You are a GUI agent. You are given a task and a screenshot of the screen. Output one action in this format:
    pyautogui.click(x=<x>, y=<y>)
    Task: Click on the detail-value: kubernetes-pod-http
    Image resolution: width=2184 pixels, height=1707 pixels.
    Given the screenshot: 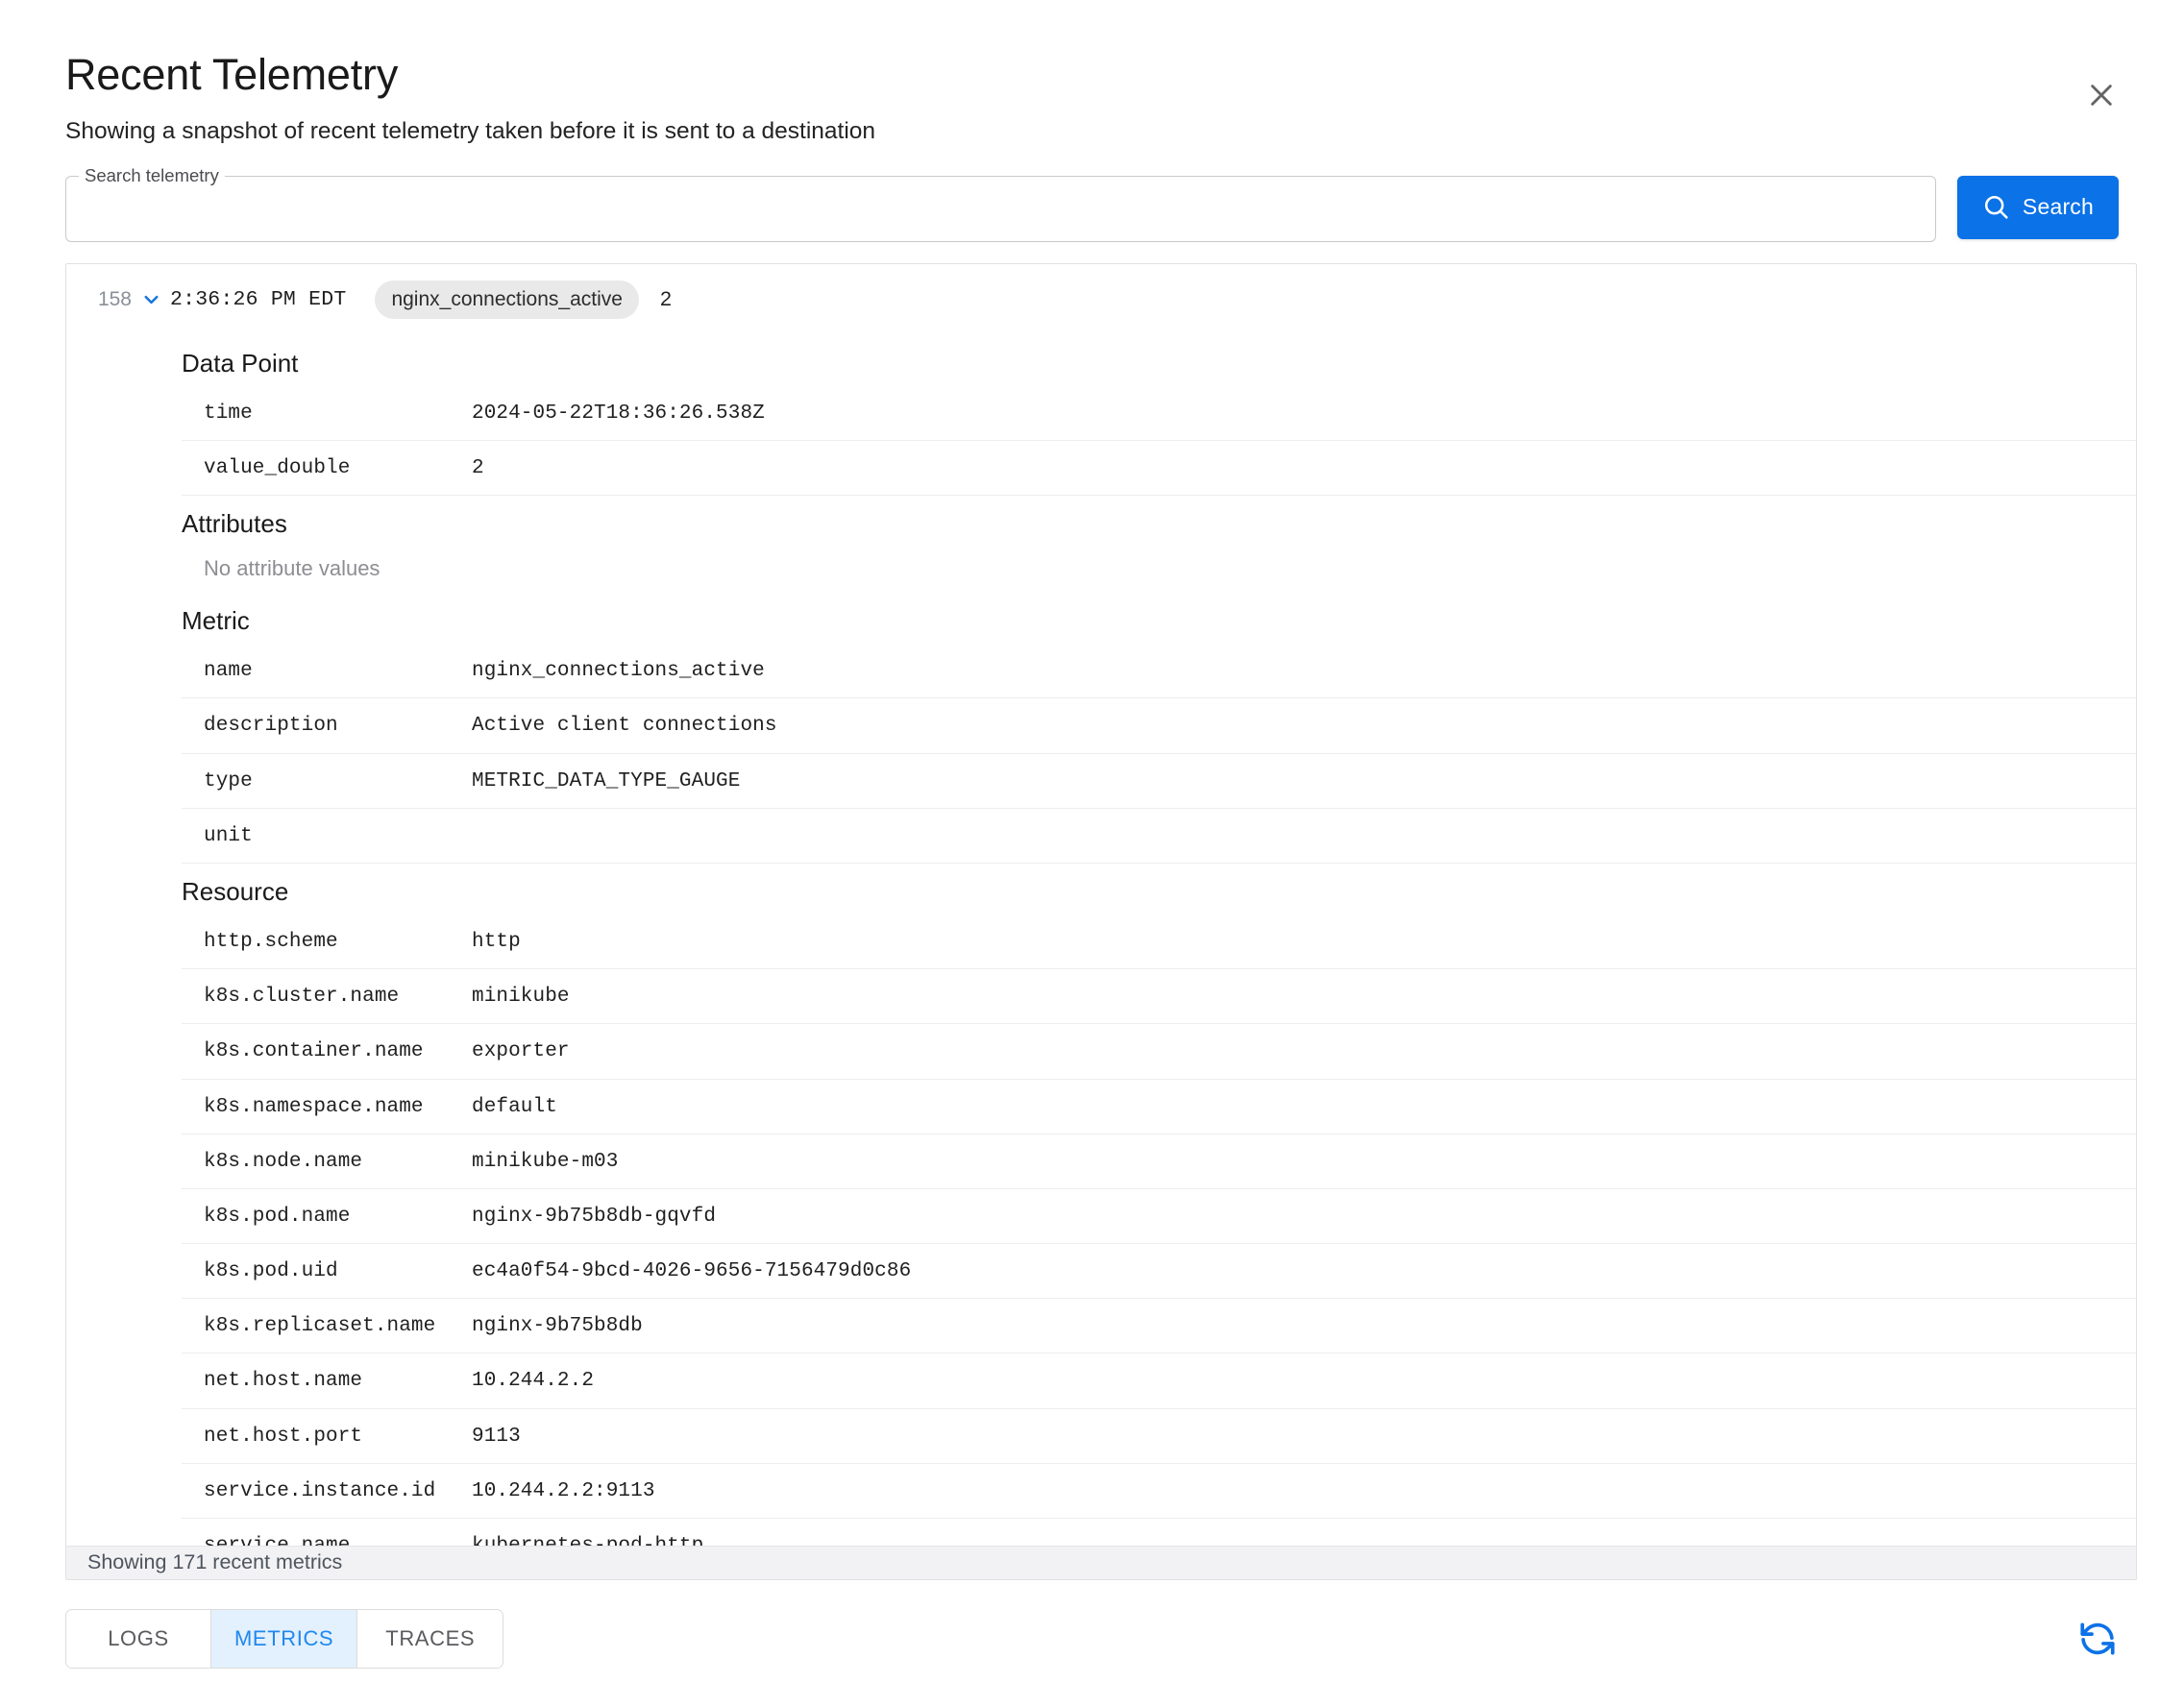 What is the action you would take?
    pyautogui.click(x=588, y=1541)
    